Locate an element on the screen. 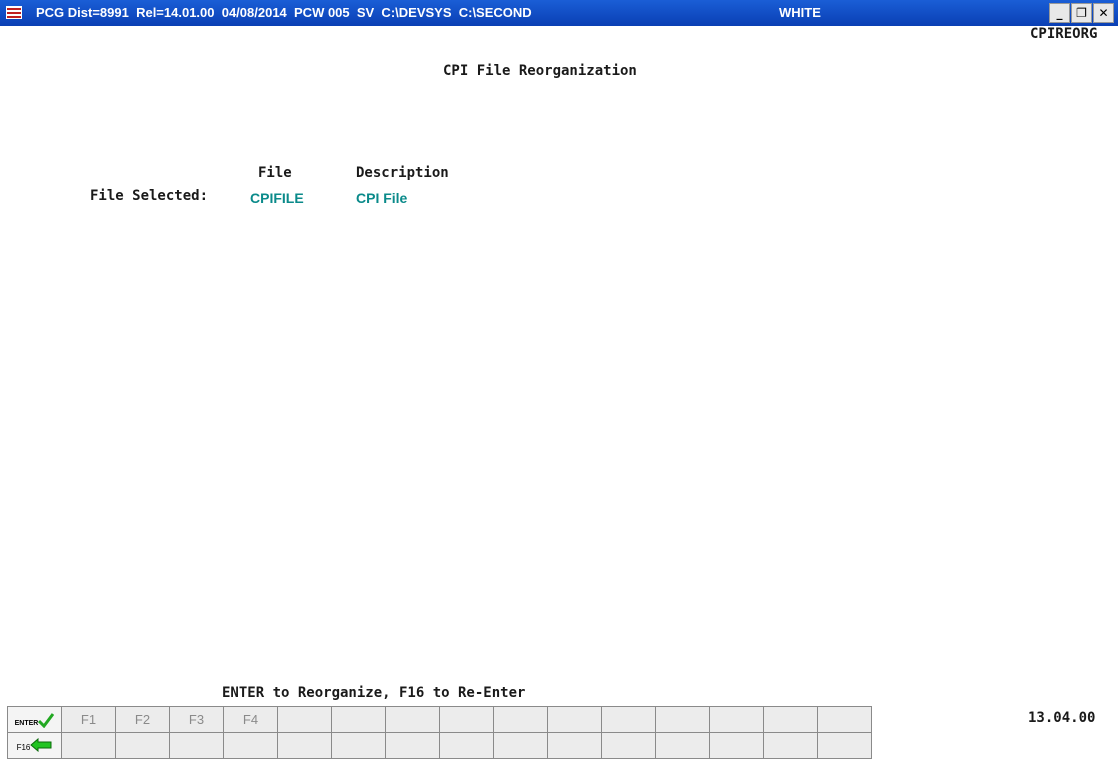  window-controls: _ ❐ ✕ is located at coordinates (1081, 13).